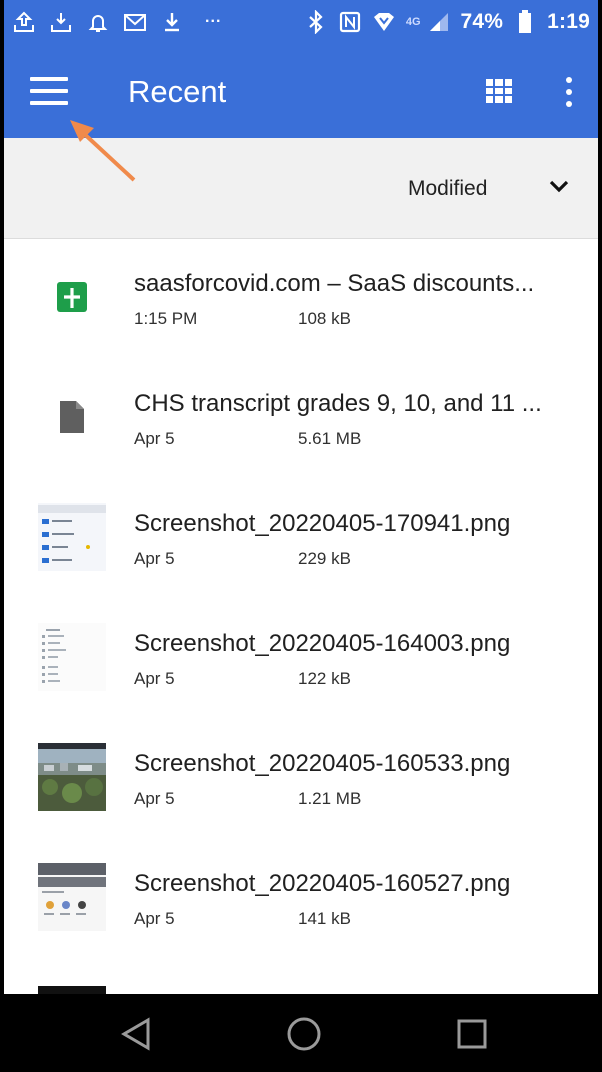  What do you see at coordinates (166, 318) in the screenshot?
I see `file-date: 1:15 PM` at bounding box center [166, 318].